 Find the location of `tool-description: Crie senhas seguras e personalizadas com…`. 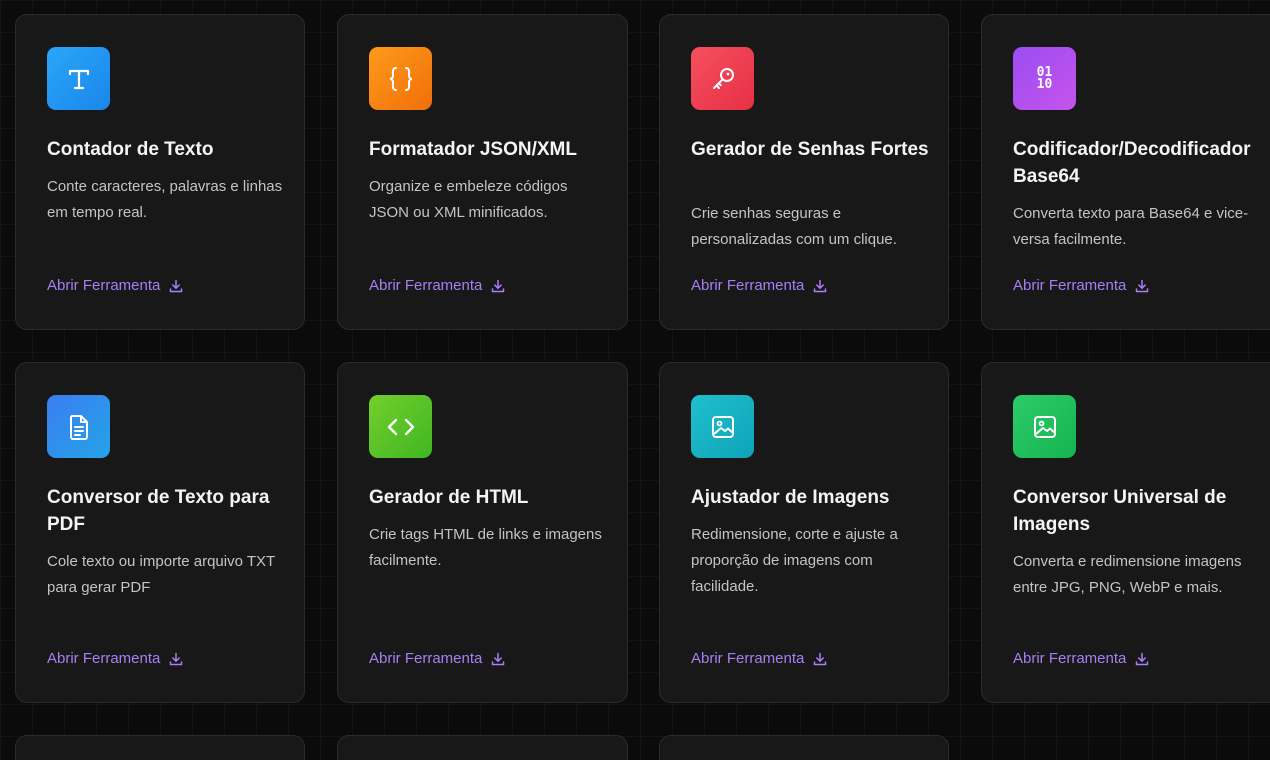

tool-description: Crie senhas seguras e personalizadas com… is located at coordinates (794, 226).